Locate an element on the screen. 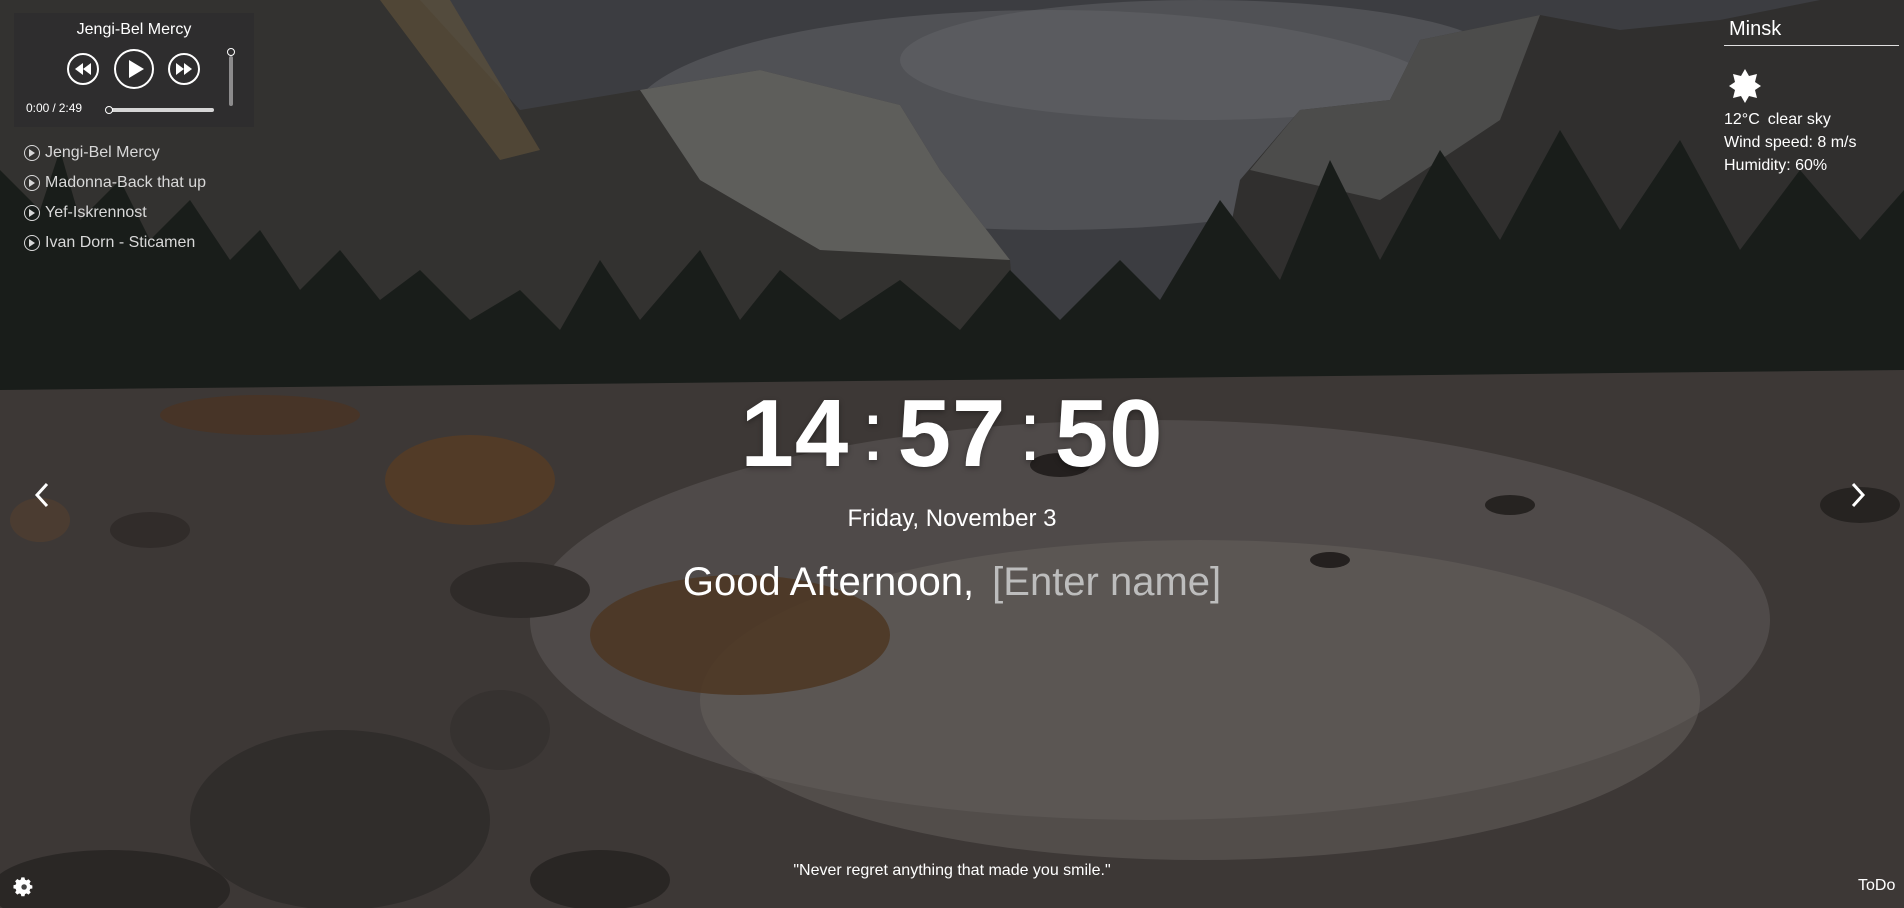 This screenshot has height=908, width=1904. date-display: Friday, November 3 is located at coordinates (952, 518).